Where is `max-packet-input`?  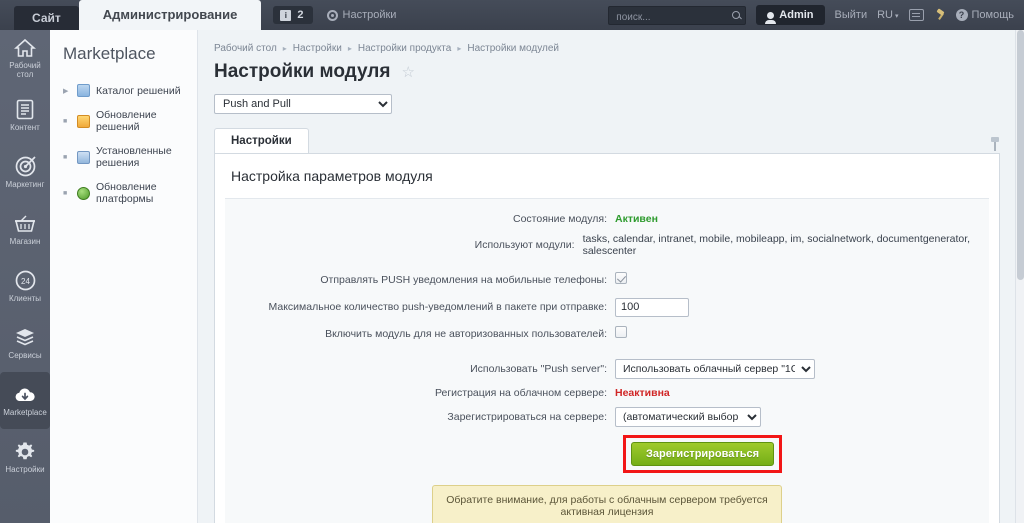
max-packet-input is located at coordinates (652, 307).